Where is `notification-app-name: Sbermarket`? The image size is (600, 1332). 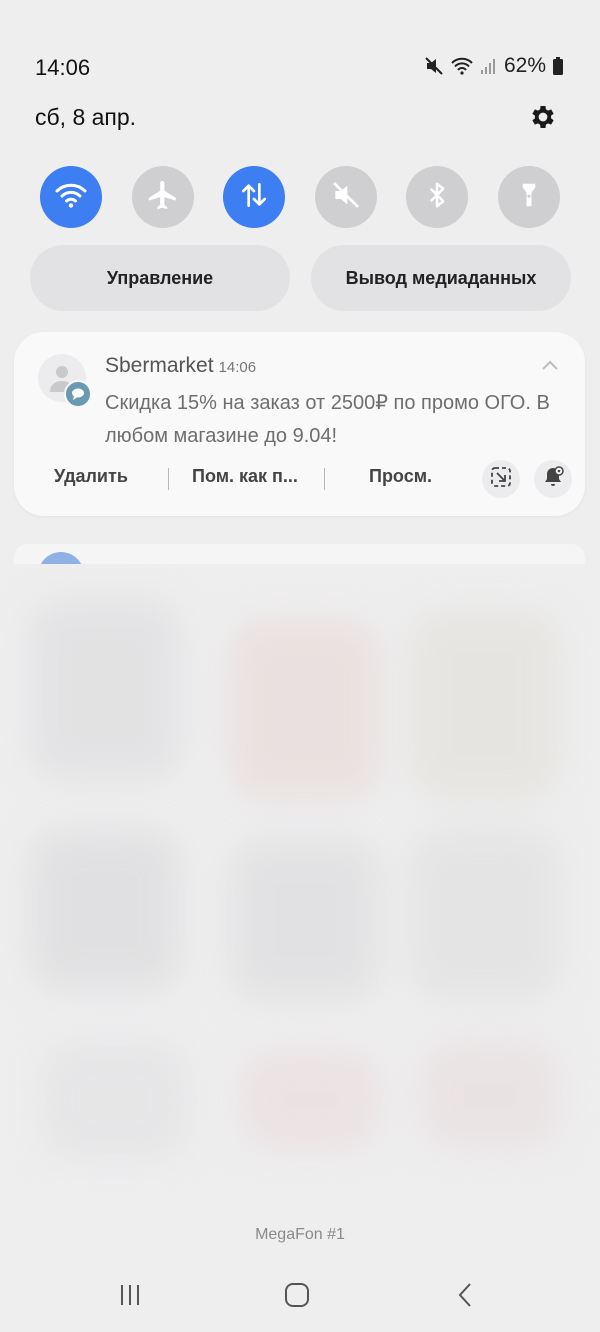 notification-app-name: Sbermarket is located at coordinates (159, 365).